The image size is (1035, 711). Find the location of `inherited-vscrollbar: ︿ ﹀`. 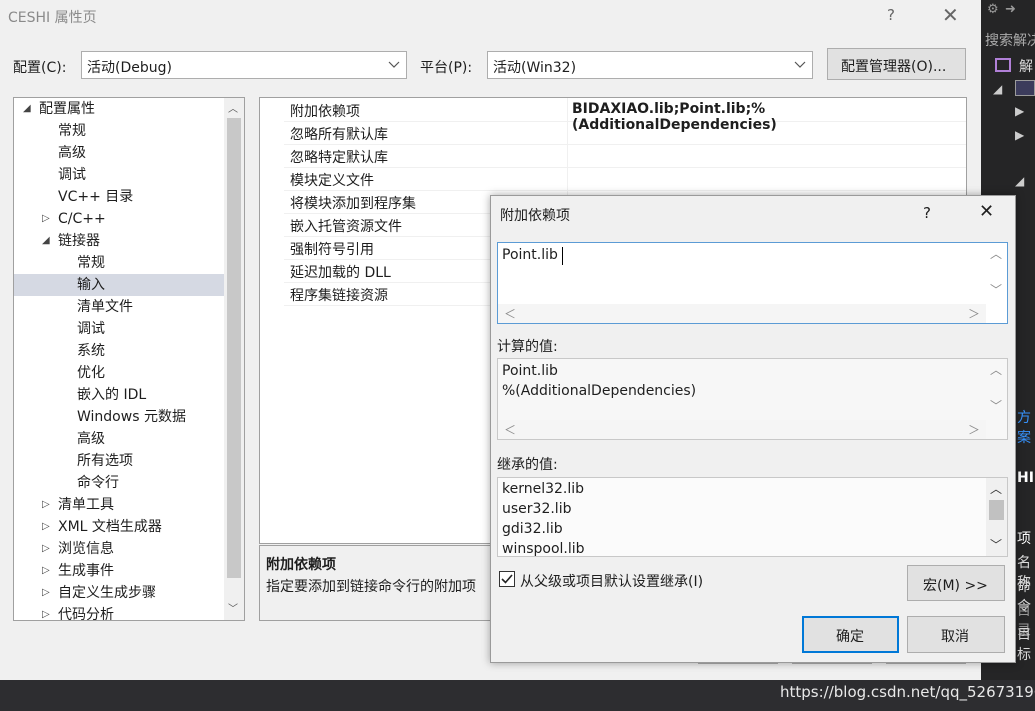

inherited-vscrollbar: ︿ ﹀ is located at coordinates (996, 517).